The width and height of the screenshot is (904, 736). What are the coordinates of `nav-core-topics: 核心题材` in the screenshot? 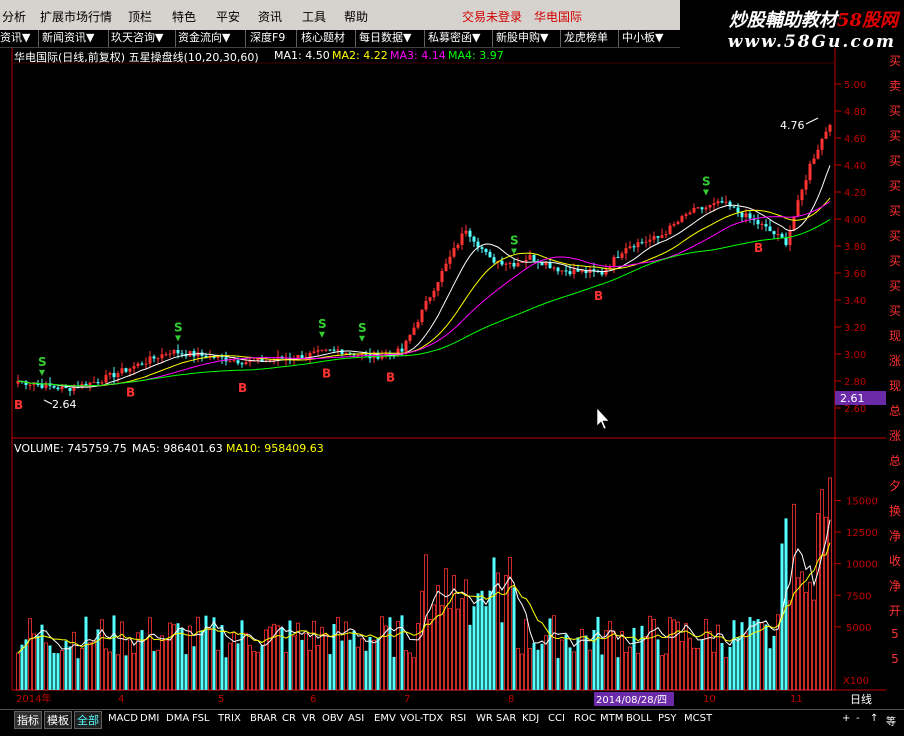 It's located at (323, 38).